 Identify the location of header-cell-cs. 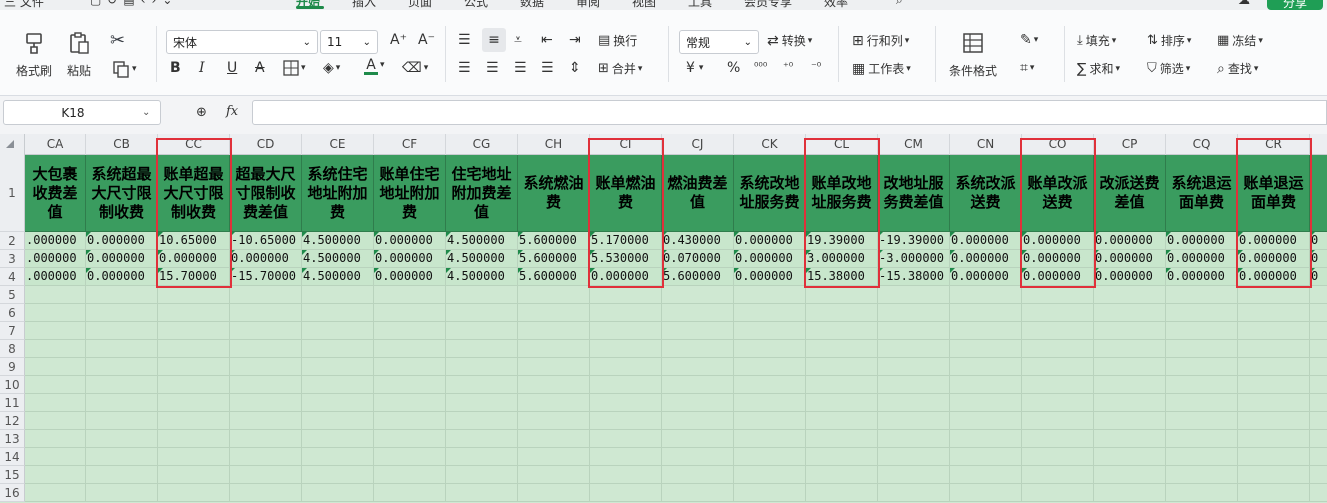
(1318, 193).